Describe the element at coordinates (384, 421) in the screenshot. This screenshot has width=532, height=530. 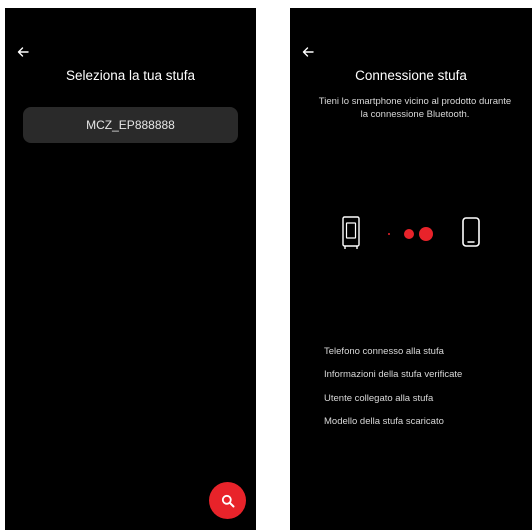
I see `connection-step: Modello della stufa scaricato` at that location.